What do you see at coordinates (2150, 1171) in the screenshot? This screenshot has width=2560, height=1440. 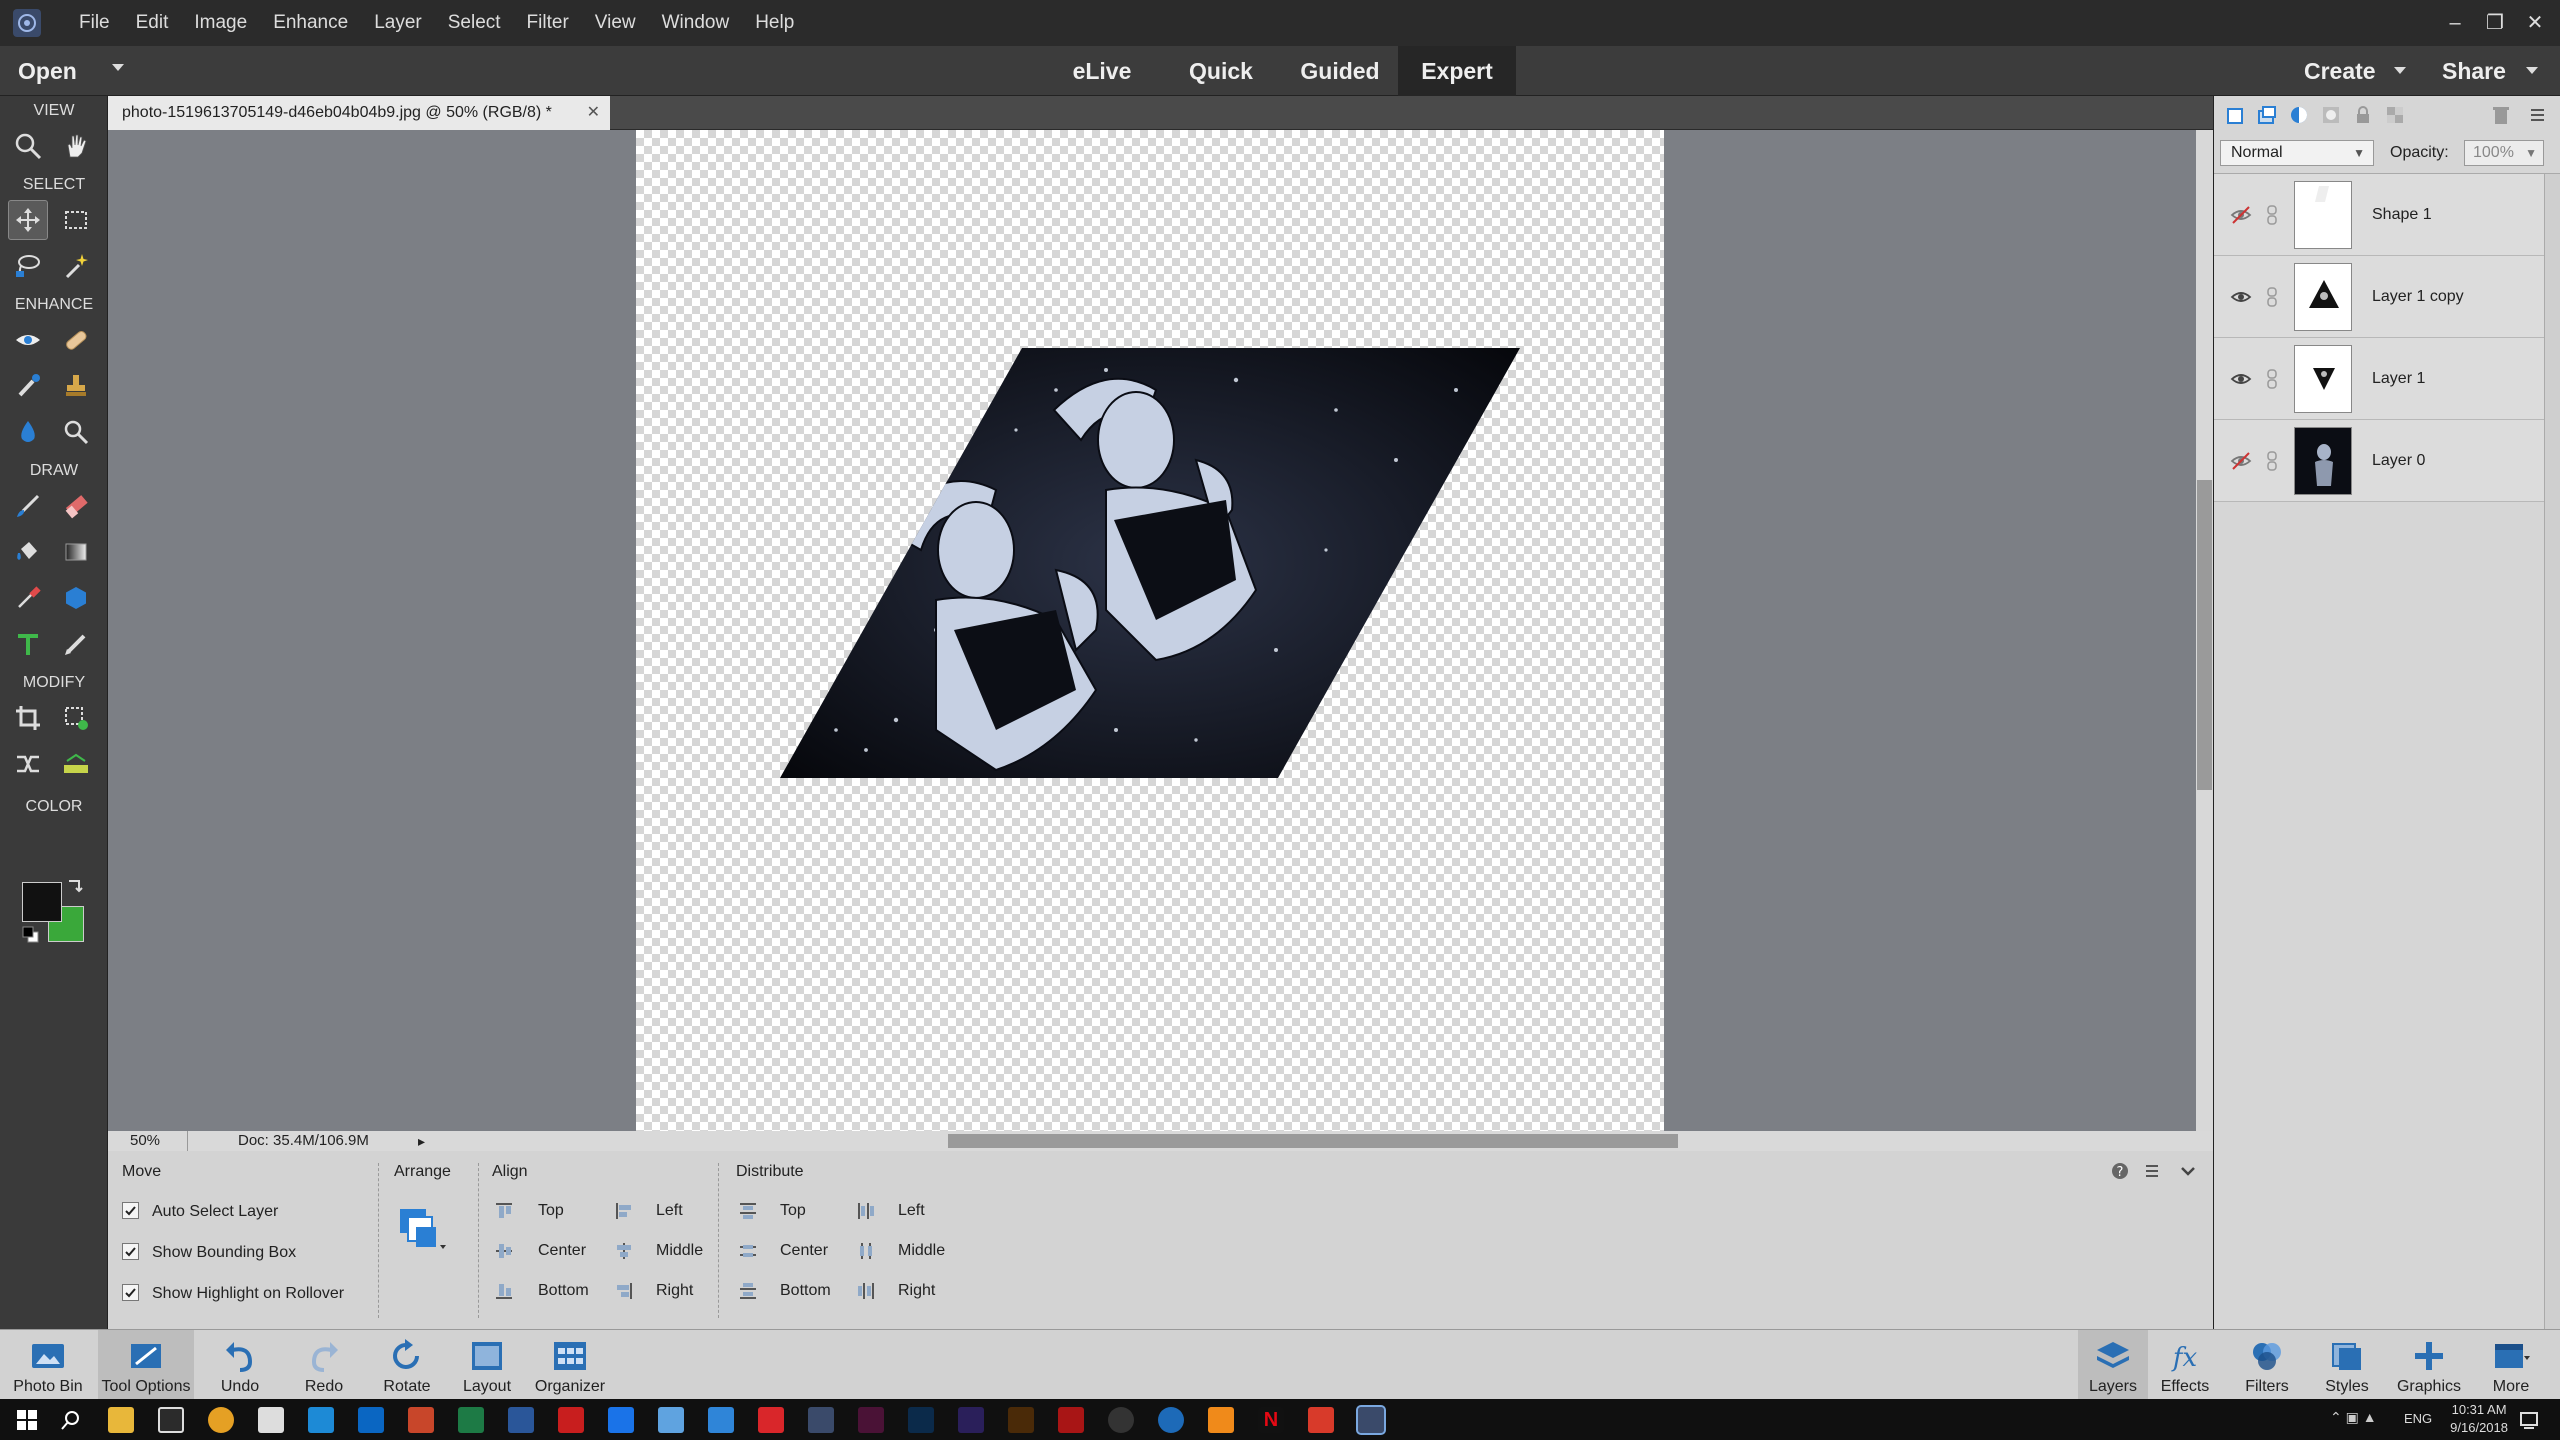 I see `options-menu-icon` at bounding box center [2150, 1171].